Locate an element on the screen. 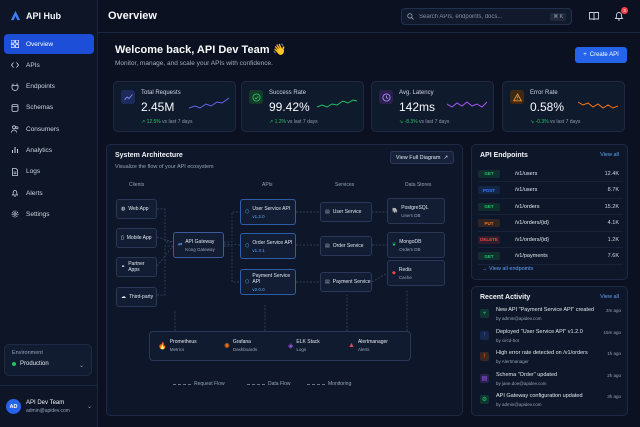  user-menu: AD API Dev Team admin@apidev.com ⌄ is located at coordinates (49, 406).